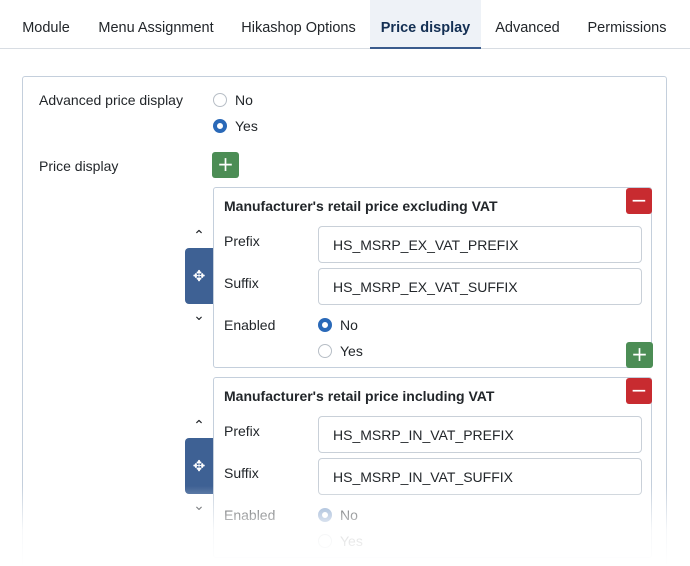  I want to click on tab-menu-assignment: Menu Assignment, so click(156, 24).